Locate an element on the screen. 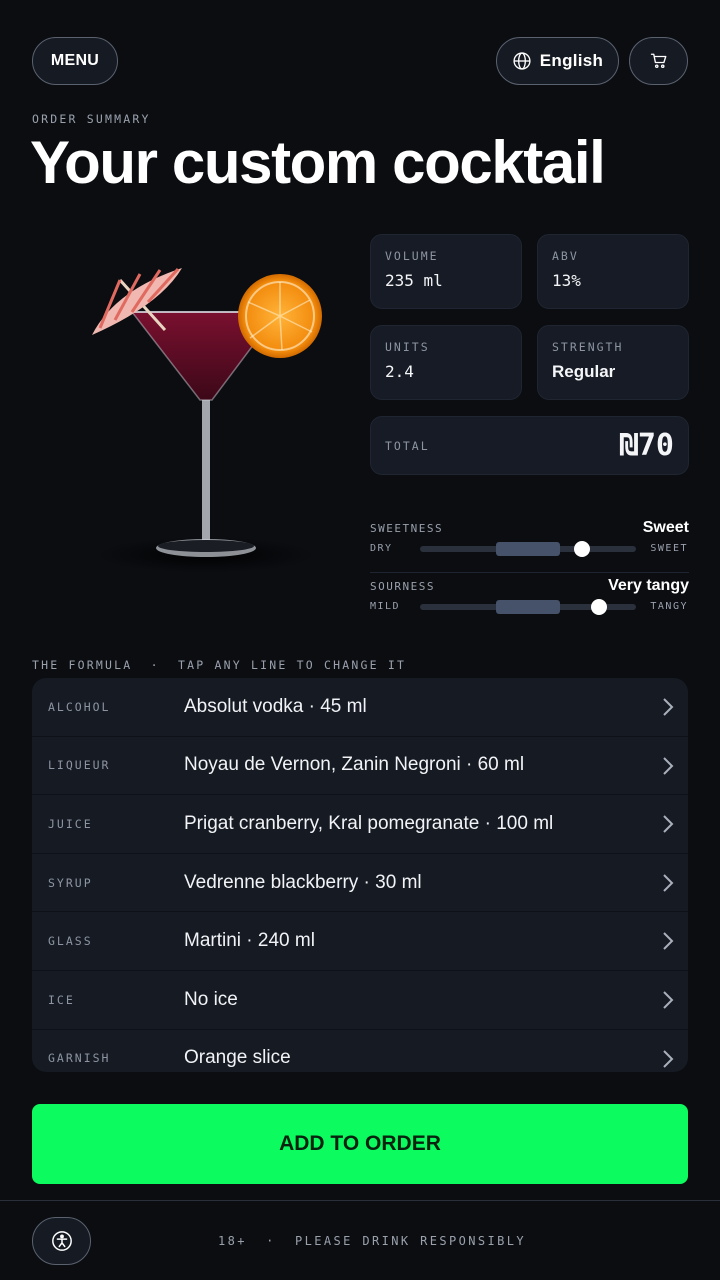 The height and width of the screenshot is (1280, 720). units-card: UNITS 2.4 is located at coordinates (446, 362).